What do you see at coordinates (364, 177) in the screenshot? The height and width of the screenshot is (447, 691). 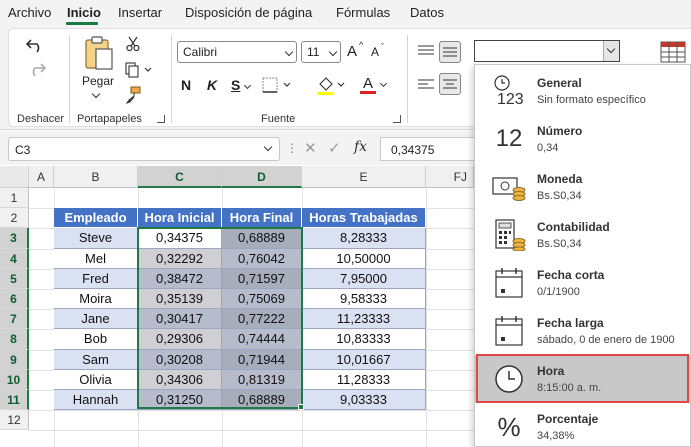 I see `col-header-e: E` at bounding box center [364, 177].